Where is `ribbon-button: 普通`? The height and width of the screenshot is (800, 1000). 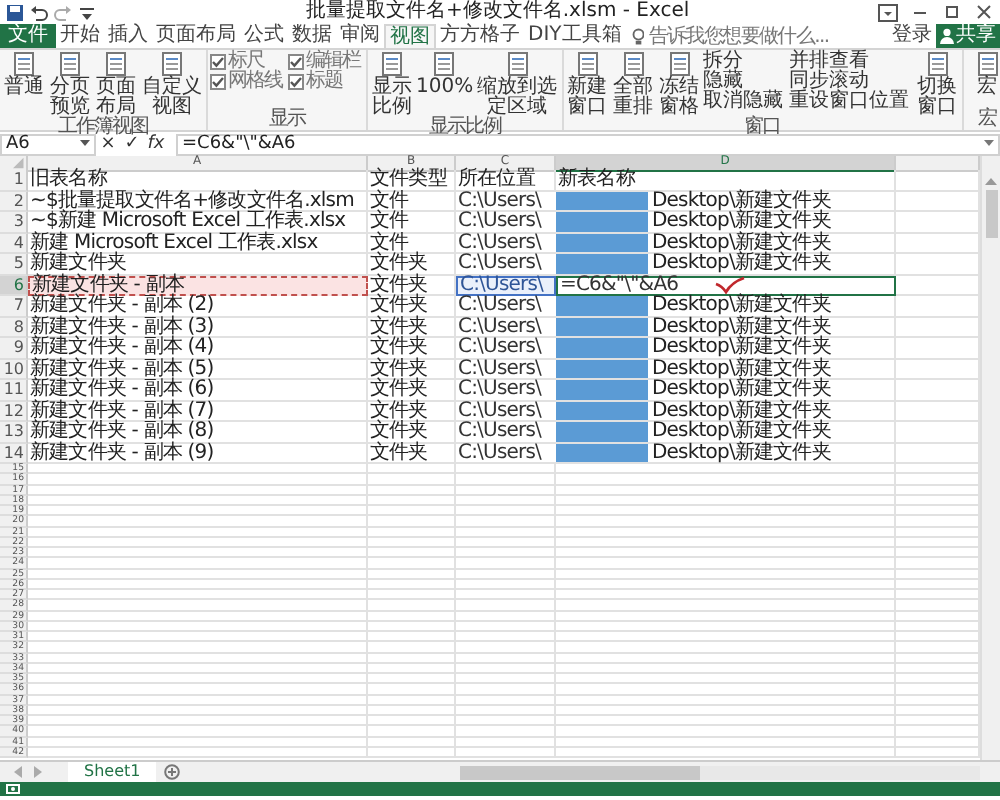
ribbon-button: 普通 is located at coordinates (24, 84).